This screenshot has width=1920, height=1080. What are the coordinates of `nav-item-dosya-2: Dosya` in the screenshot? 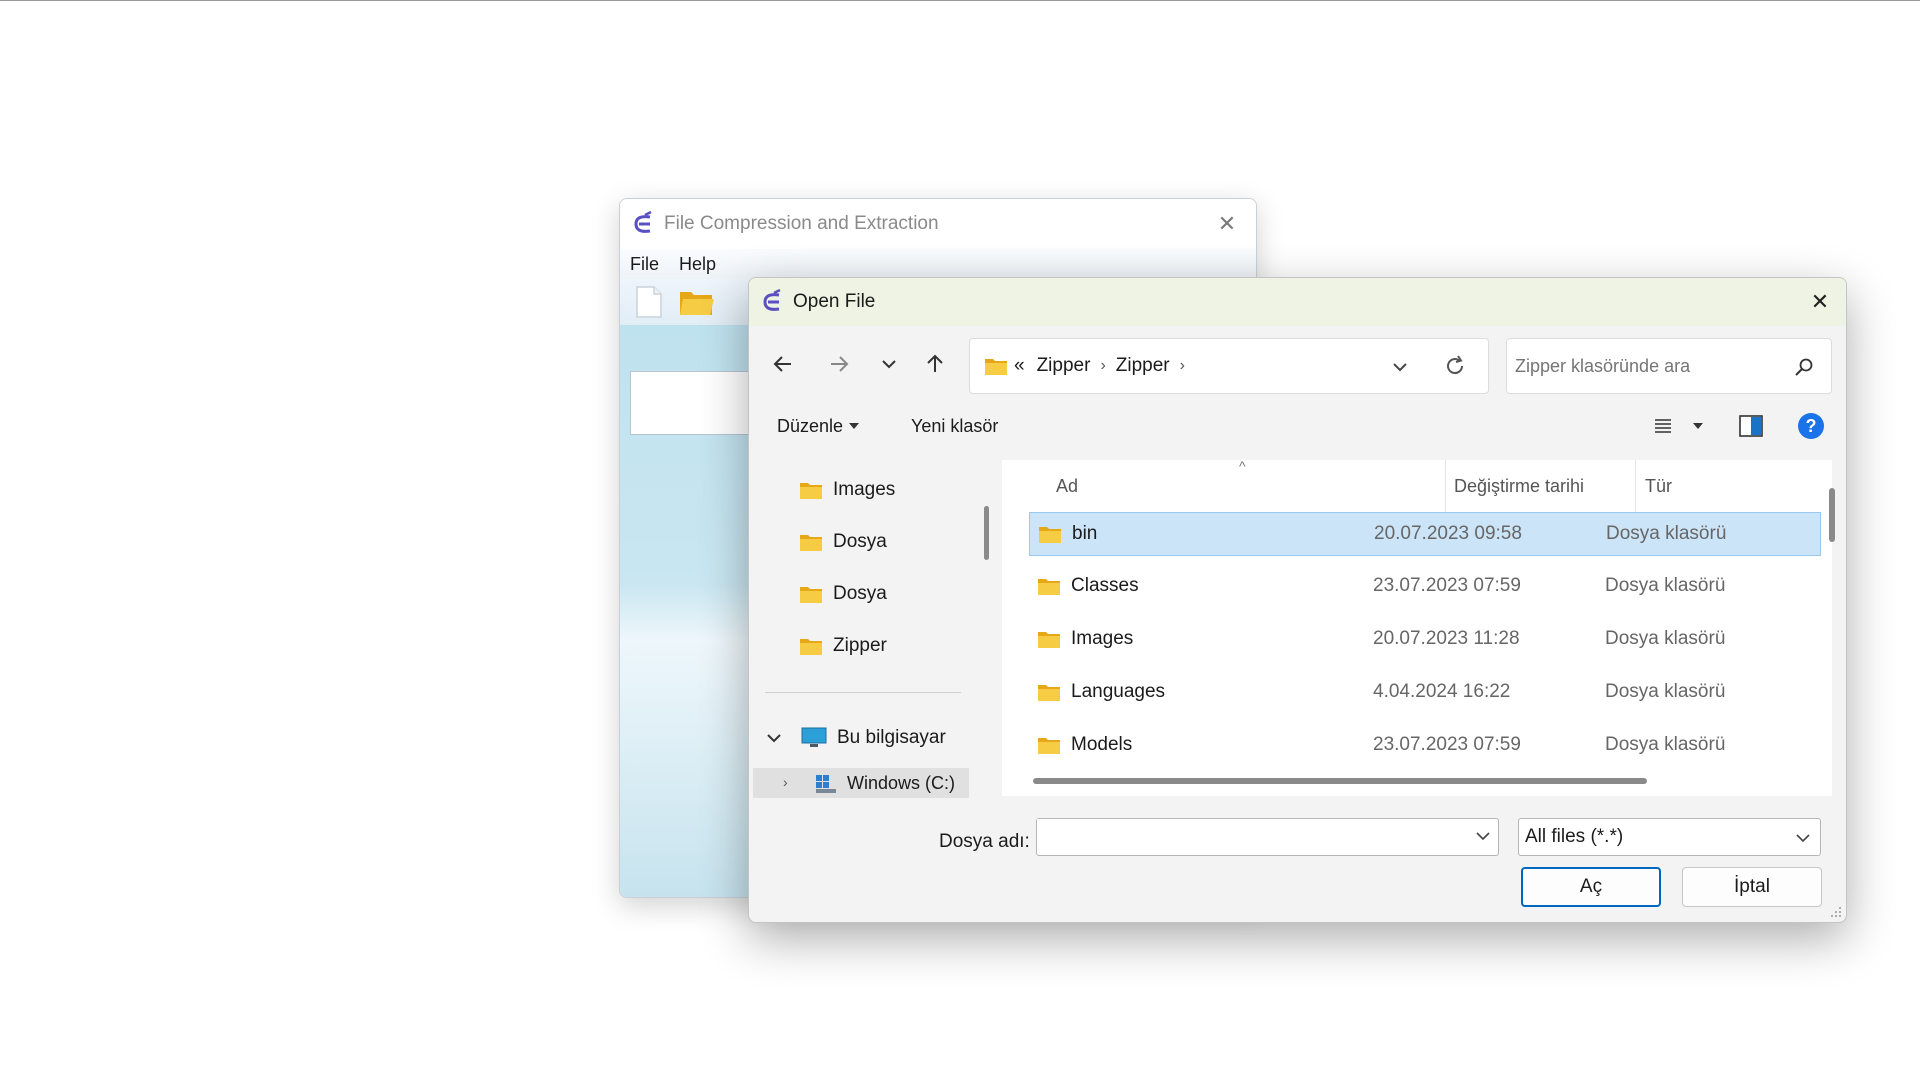 It's located at (843, 594).